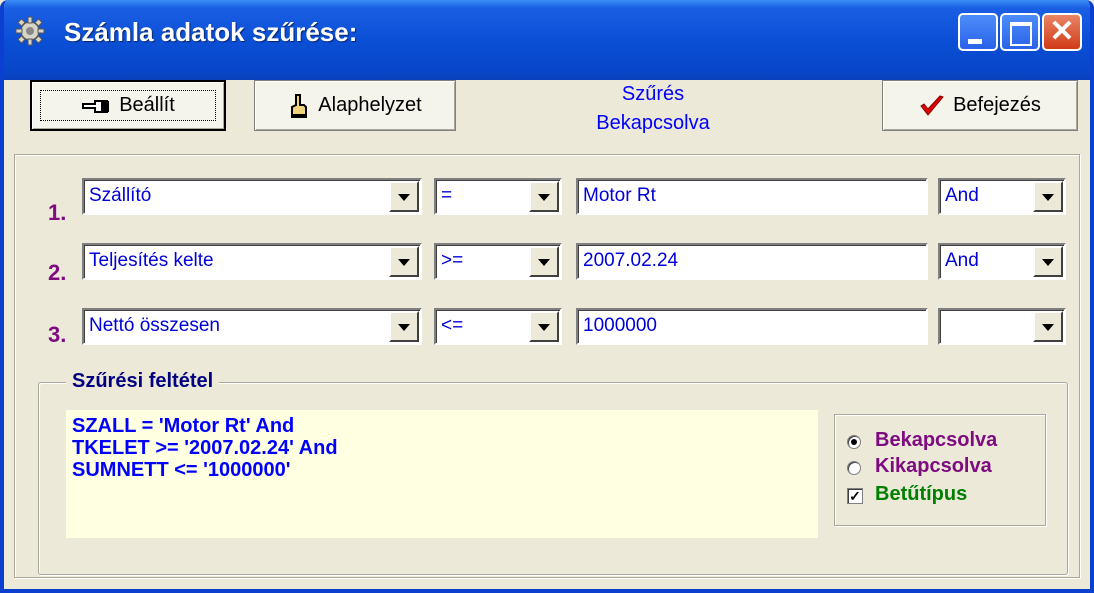 The image size is (1094, 593). I want to click on radio-on, so click(854, 442).